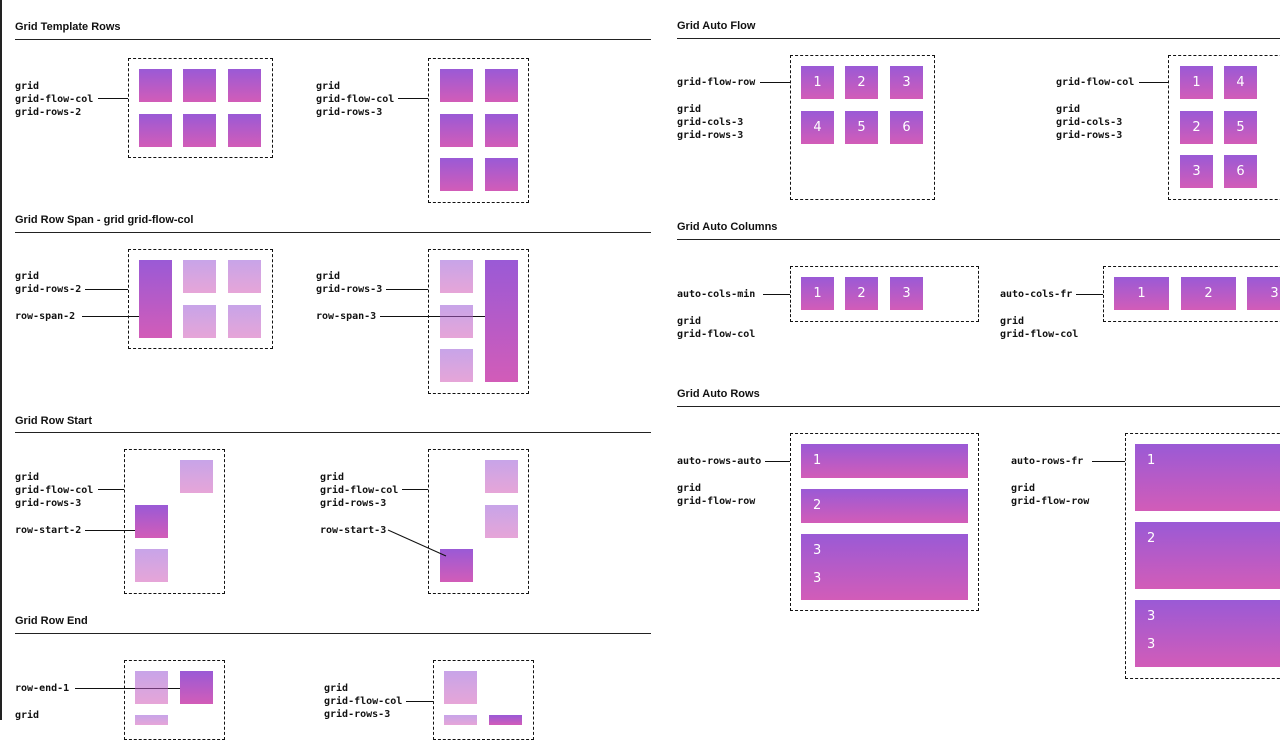 This screenshot has width=1280, height=740. I want to click on diagonal-connector, so click(417, 543).